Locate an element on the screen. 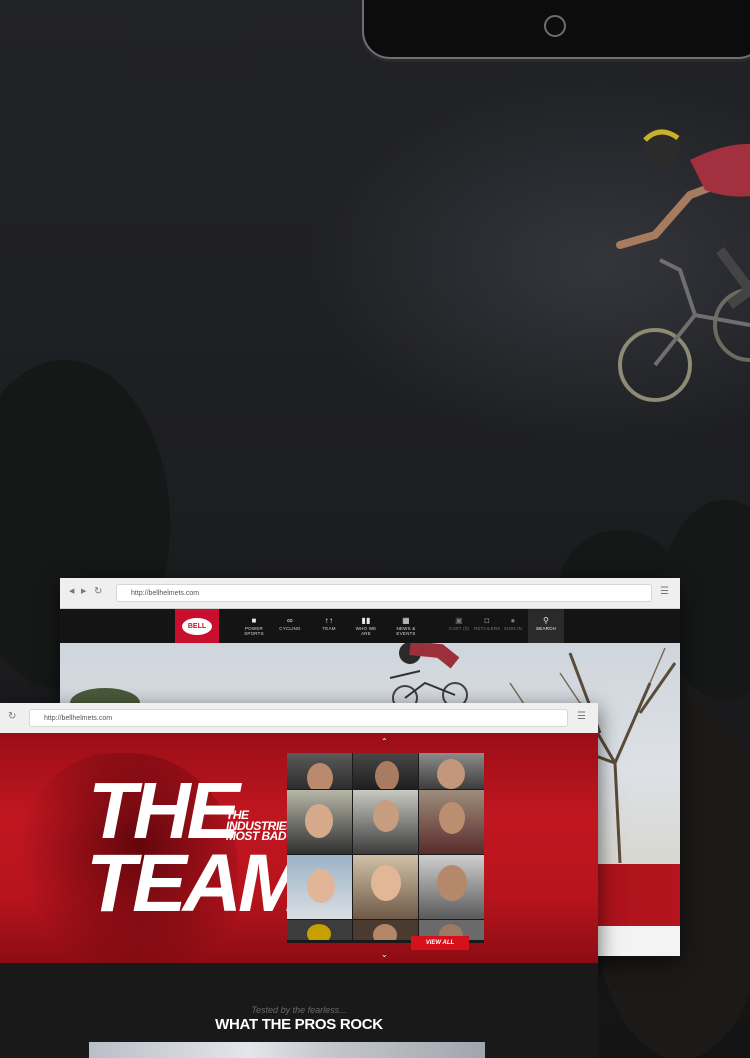 The width and height of the screenshot is (750, 1058). search-button: ⚲ SEARCH is located at coordinates (546, 626).